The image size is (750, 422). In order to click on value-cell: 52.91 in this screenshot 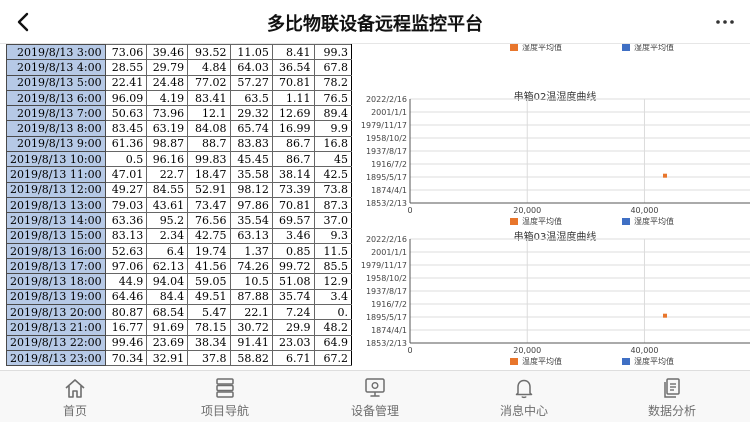, I will do `click(209, 189)`.